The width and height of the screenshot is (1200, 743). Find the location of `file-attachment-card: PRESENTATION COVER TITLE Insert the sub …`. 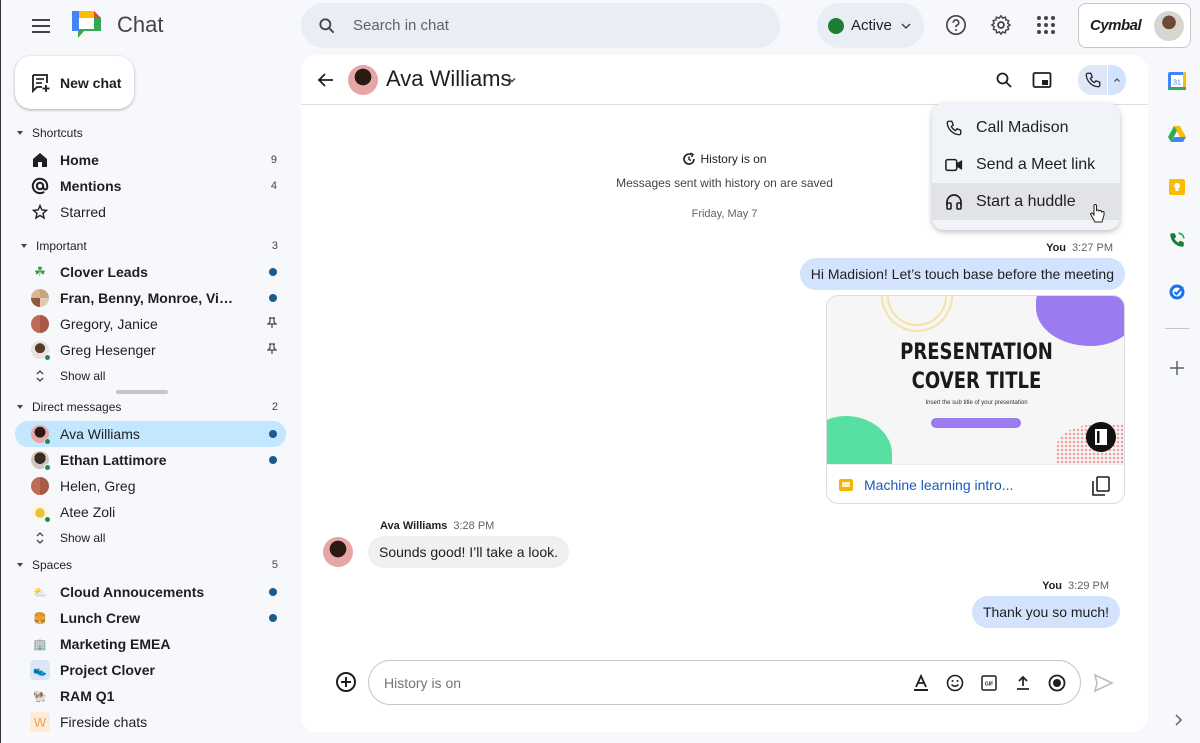

file-attachment-card: PRESENTATION COVER TITLE Insert the sub … is located at coordinates (975, 399).